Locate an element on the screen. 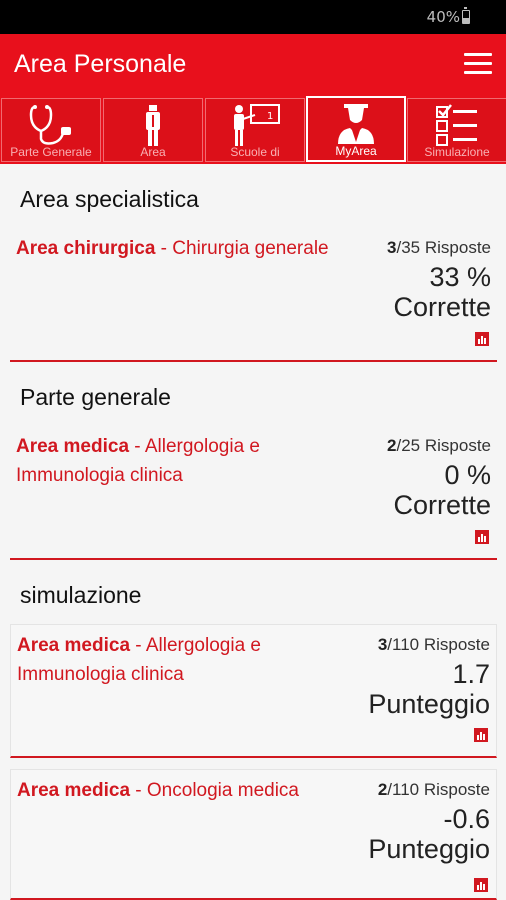 The height and width of the screenshot is (900, 506). score-display: -0.6 Punteggio is located at coordinates (429, 834).